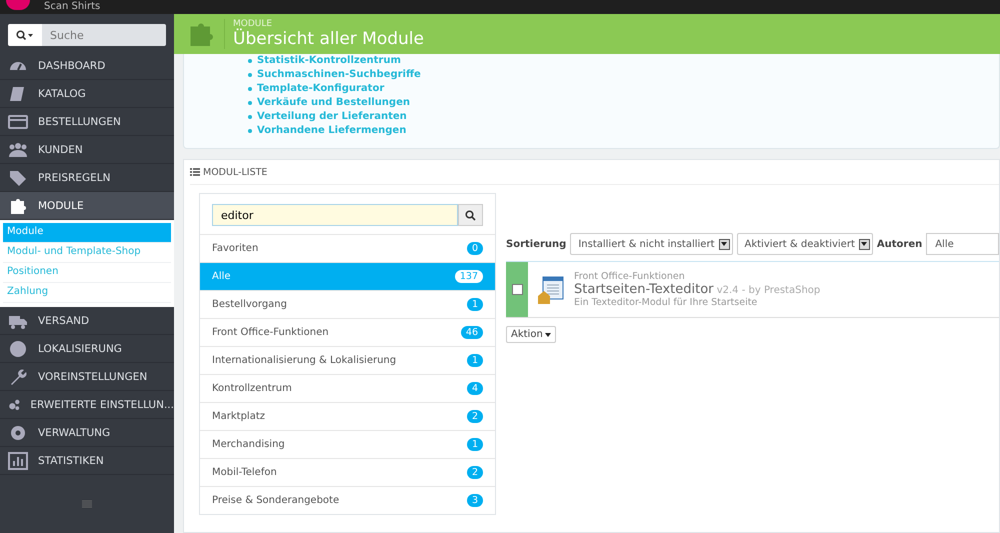 This screenshot has height=533, width=1000. Describe the element at coordinates (962, 244) in the screenshot. I see `authors-select: Alle` at that location.